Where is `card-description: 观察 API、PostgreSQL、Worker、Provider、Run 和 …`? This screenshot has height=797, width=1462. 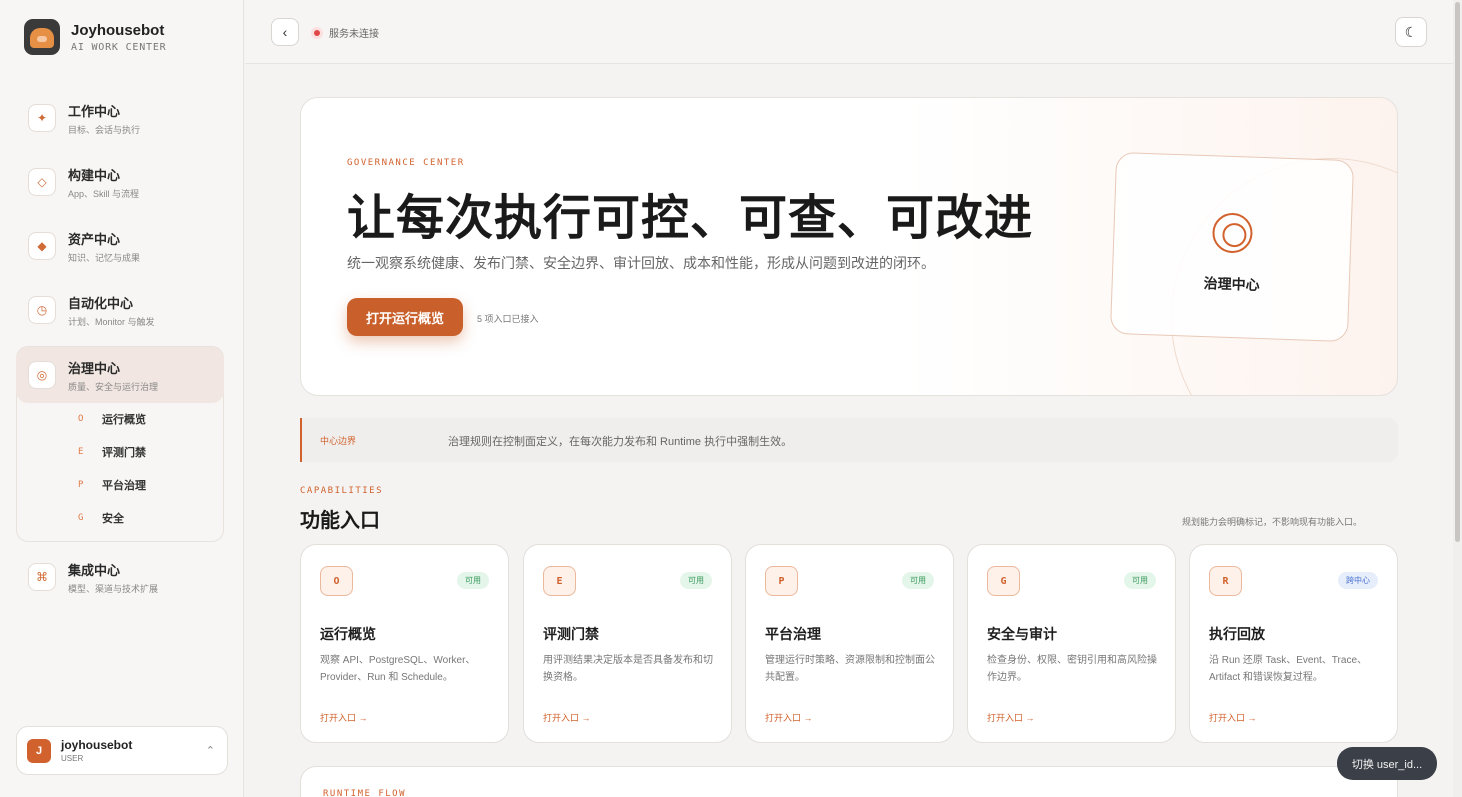 card-description: 观察 API、PostgreSQL、Worker、Provider、Run 和 … is located at coordinates (398, 669).